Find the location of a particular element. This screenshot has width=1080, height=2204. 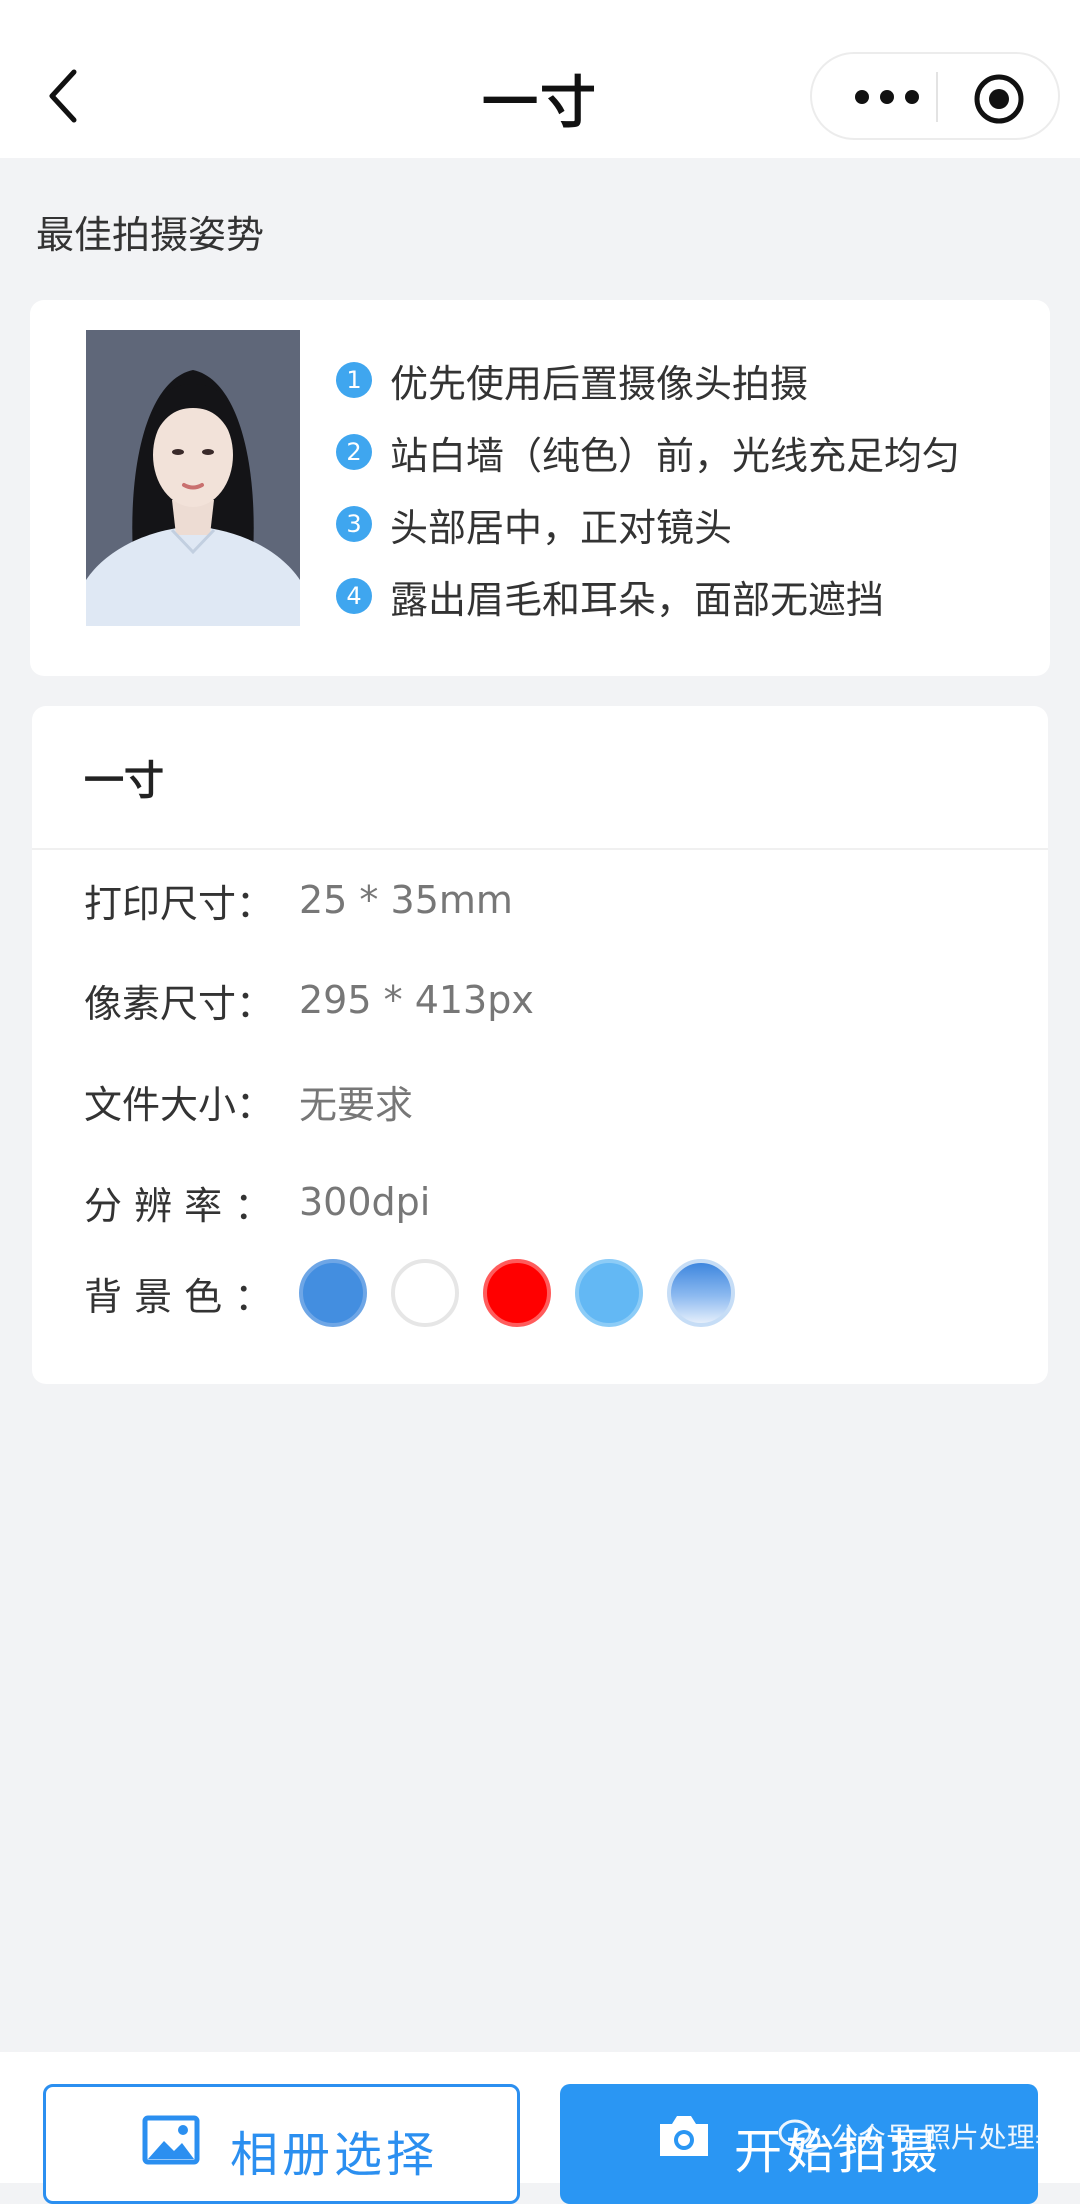

spec-row-pixel-size: 像素尺寸： 295 * 413px is located at coordinates (309, 1000).